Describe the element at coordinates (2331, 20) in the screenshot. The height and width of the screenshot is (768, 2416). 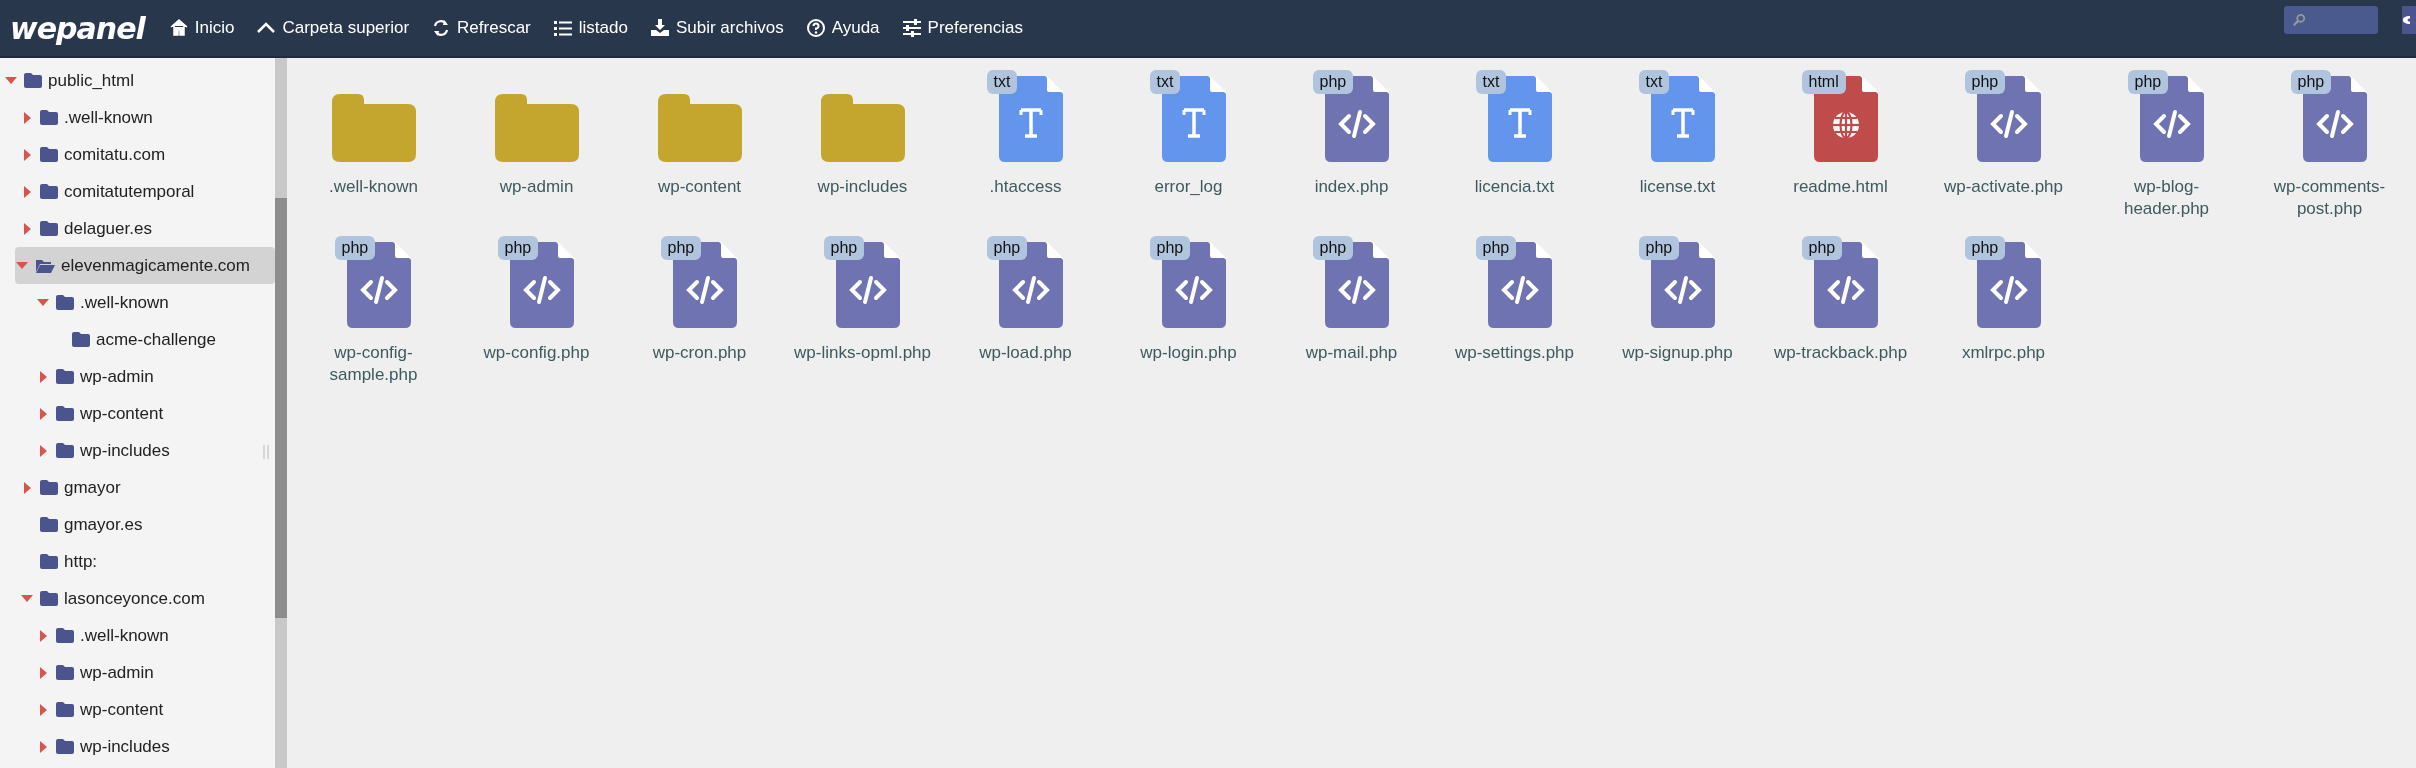
I see `search-field` at that location.